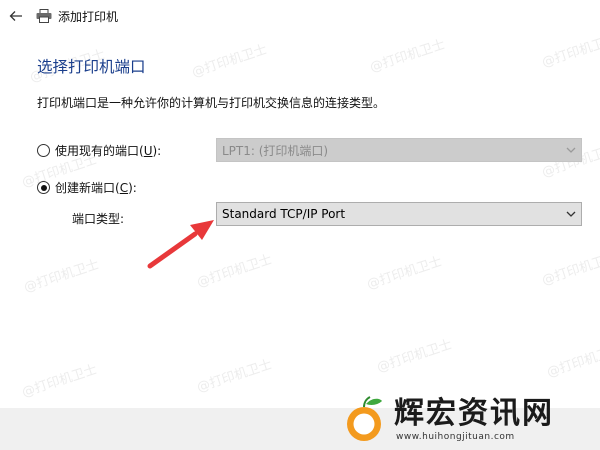 Image resolution: width=600 pixels, height=450 pixels. I want to click on existing-port-value: LPT1: (打印机端口), so click(275, 150).